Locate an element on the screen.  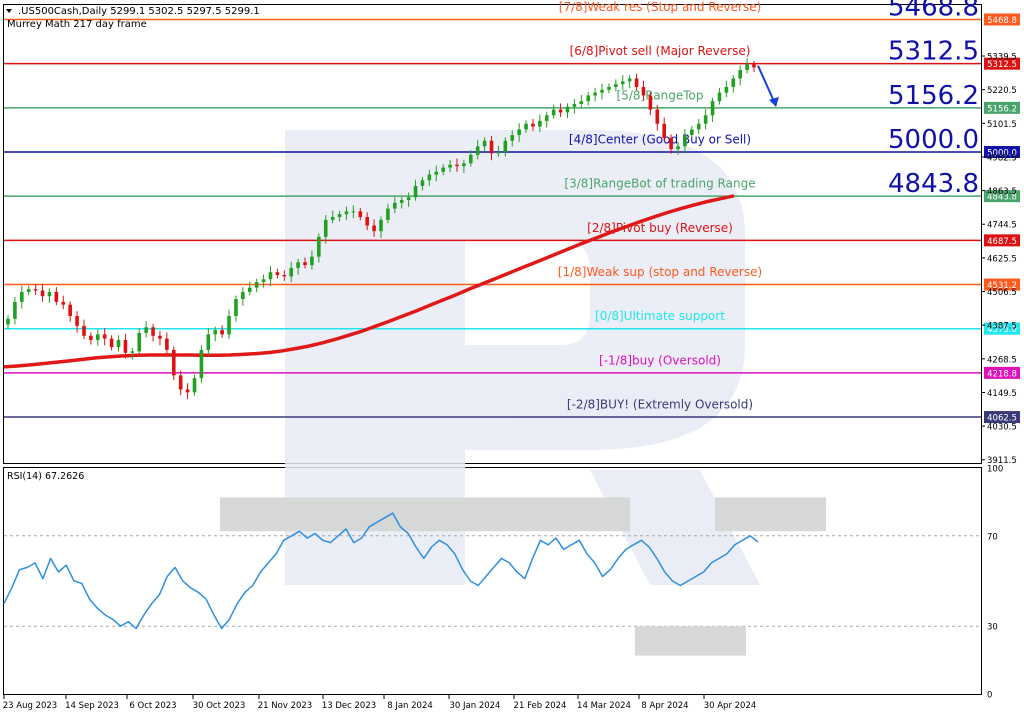
level-big-value-1: 5312.5 is located at coordinates (933, 52).